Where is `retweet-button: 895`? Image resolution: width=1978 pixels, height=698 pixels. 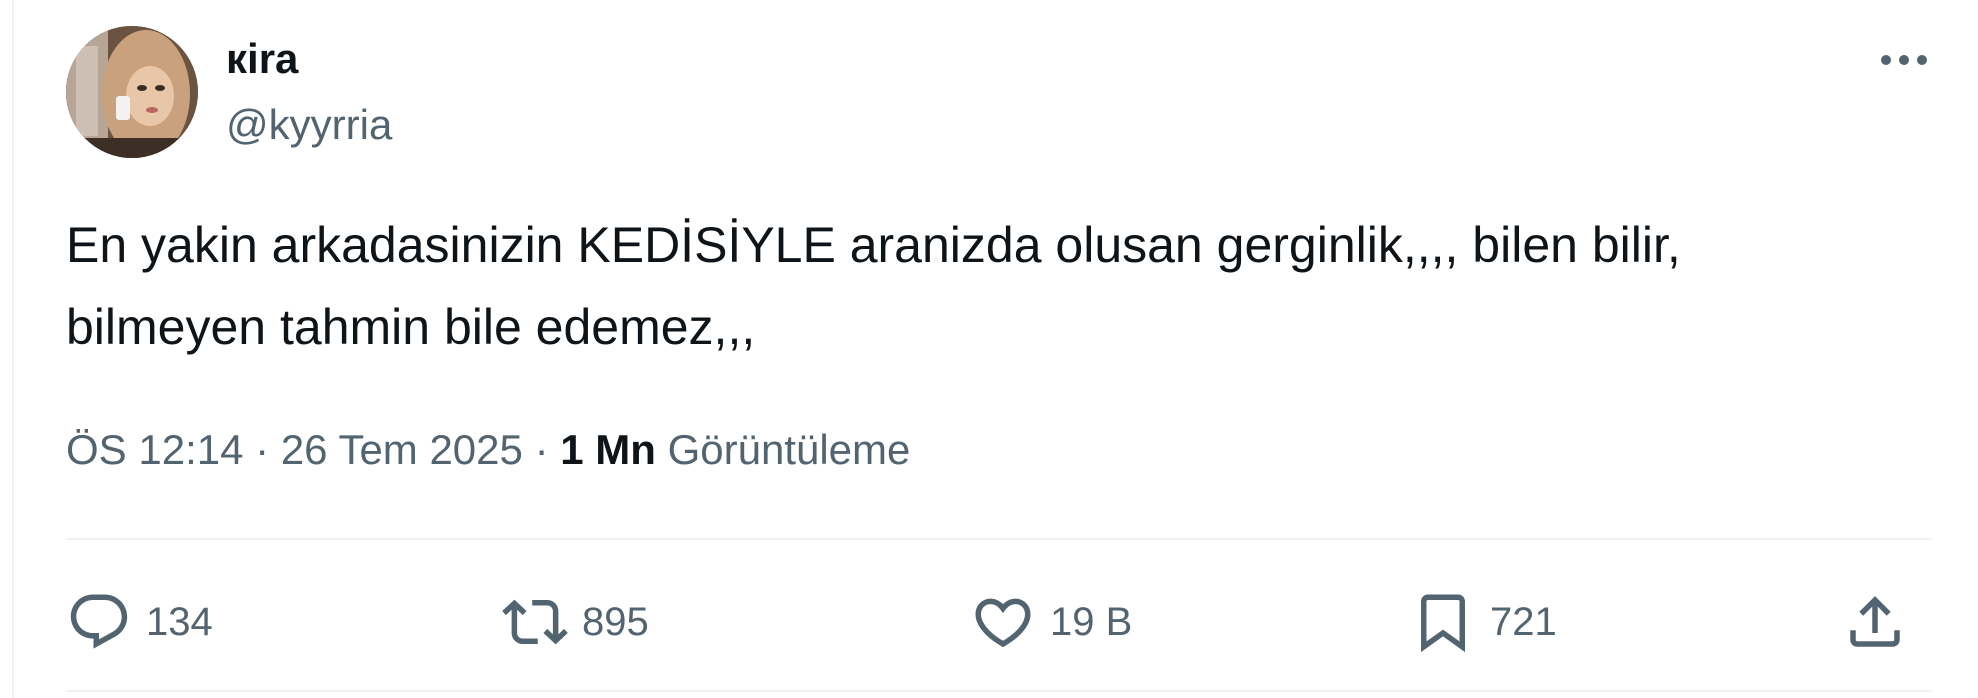
retweet-button: 895 is located at coordinates (575, 622).